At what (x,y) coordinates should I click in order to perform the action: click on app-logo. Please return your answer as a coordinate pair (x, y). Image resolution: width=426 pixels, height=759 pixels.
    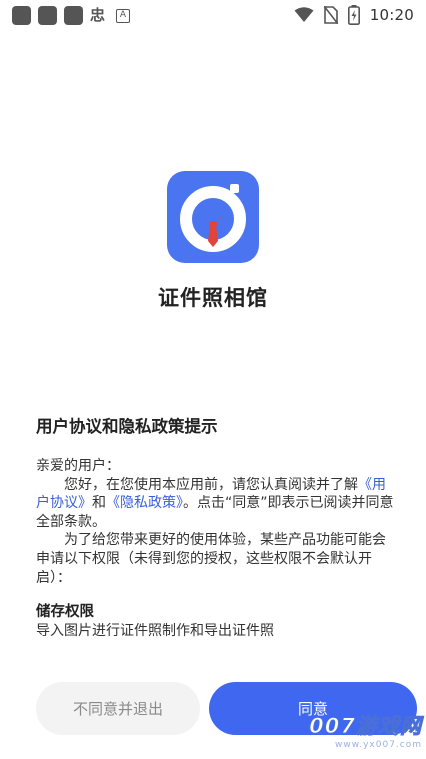
    Looking at the image, I should click on (213, 217).